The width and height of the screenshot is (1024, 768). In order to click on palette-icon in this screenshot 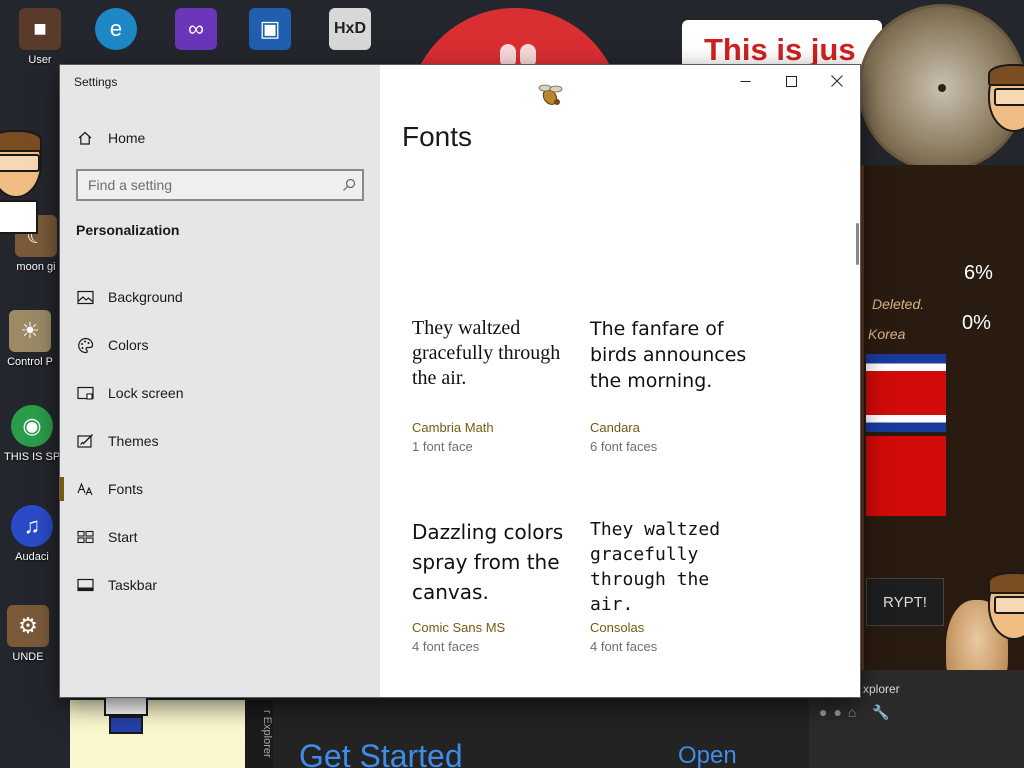, I will do `click(85, 345)`.